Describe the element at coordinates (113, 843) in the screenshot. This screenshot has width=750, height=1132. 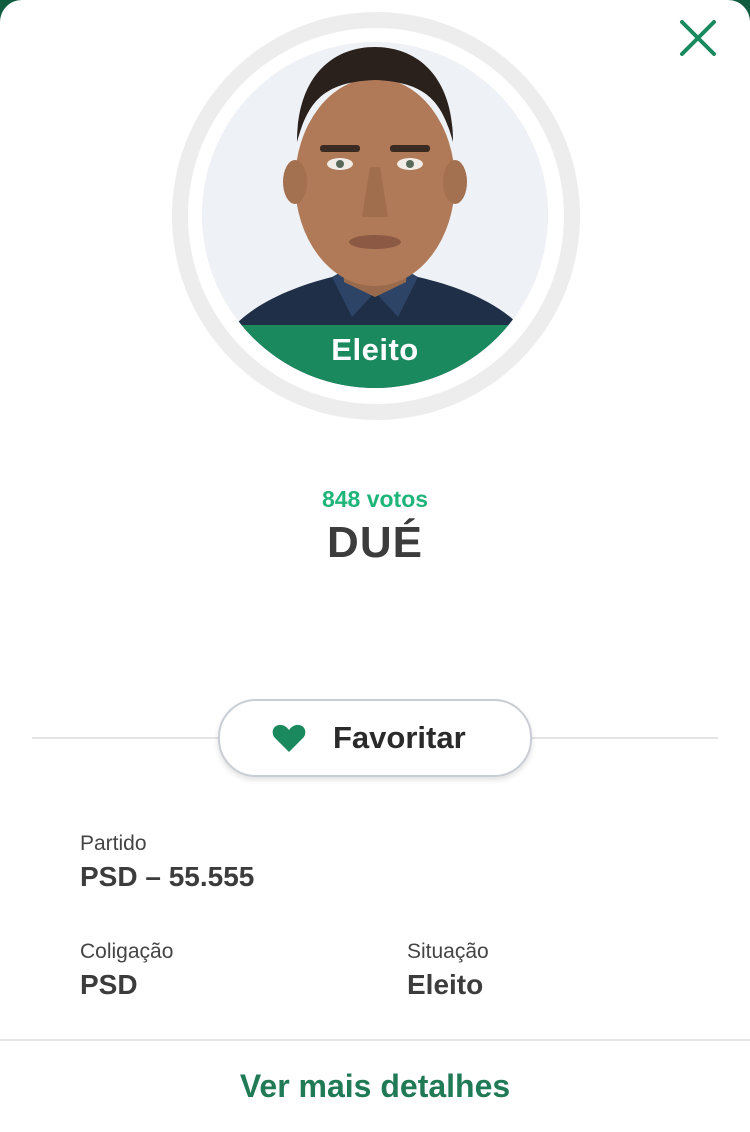
I see `party-label: Partido` at that location.